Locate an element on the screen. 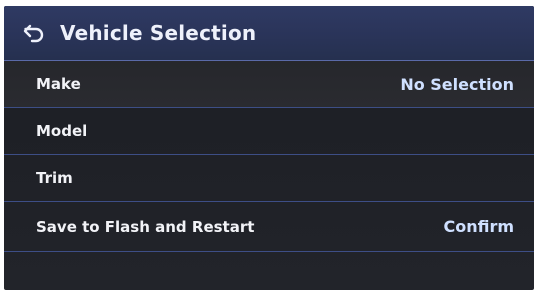  confirm-button: Confirm is located at coordinates (478, 226).